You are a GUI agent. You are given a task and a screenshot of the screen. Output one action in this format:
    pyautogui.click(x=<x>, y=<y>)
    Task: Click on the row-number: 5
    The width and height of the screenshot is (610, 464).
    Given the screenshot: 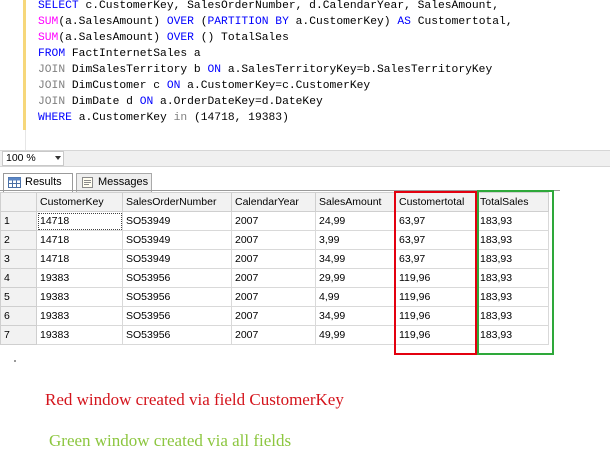 What is the action you would take?
    pyautogui.click(x=18, y=297)
    